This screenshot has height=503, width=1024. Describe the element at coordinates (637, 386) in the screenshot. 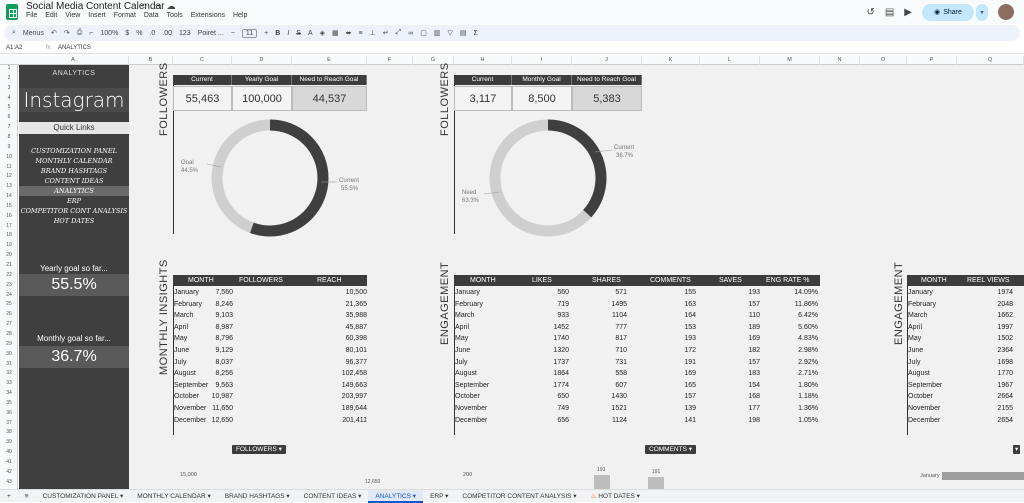

I see `table-row: September 1774 607 165 154 1.80%` at that location.